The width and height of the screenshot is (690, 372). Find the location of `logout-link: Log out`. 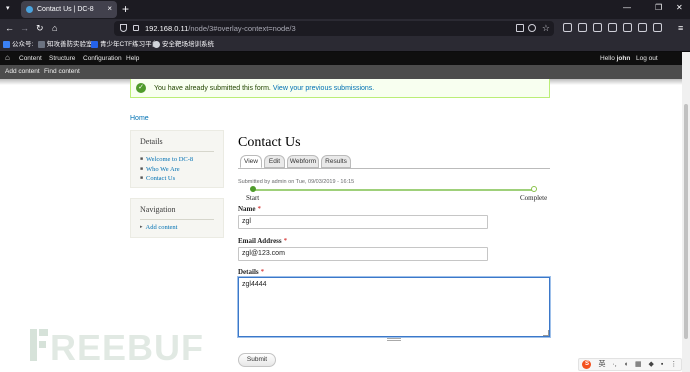

logout-link: Log out is located at coordinates (647, 58).